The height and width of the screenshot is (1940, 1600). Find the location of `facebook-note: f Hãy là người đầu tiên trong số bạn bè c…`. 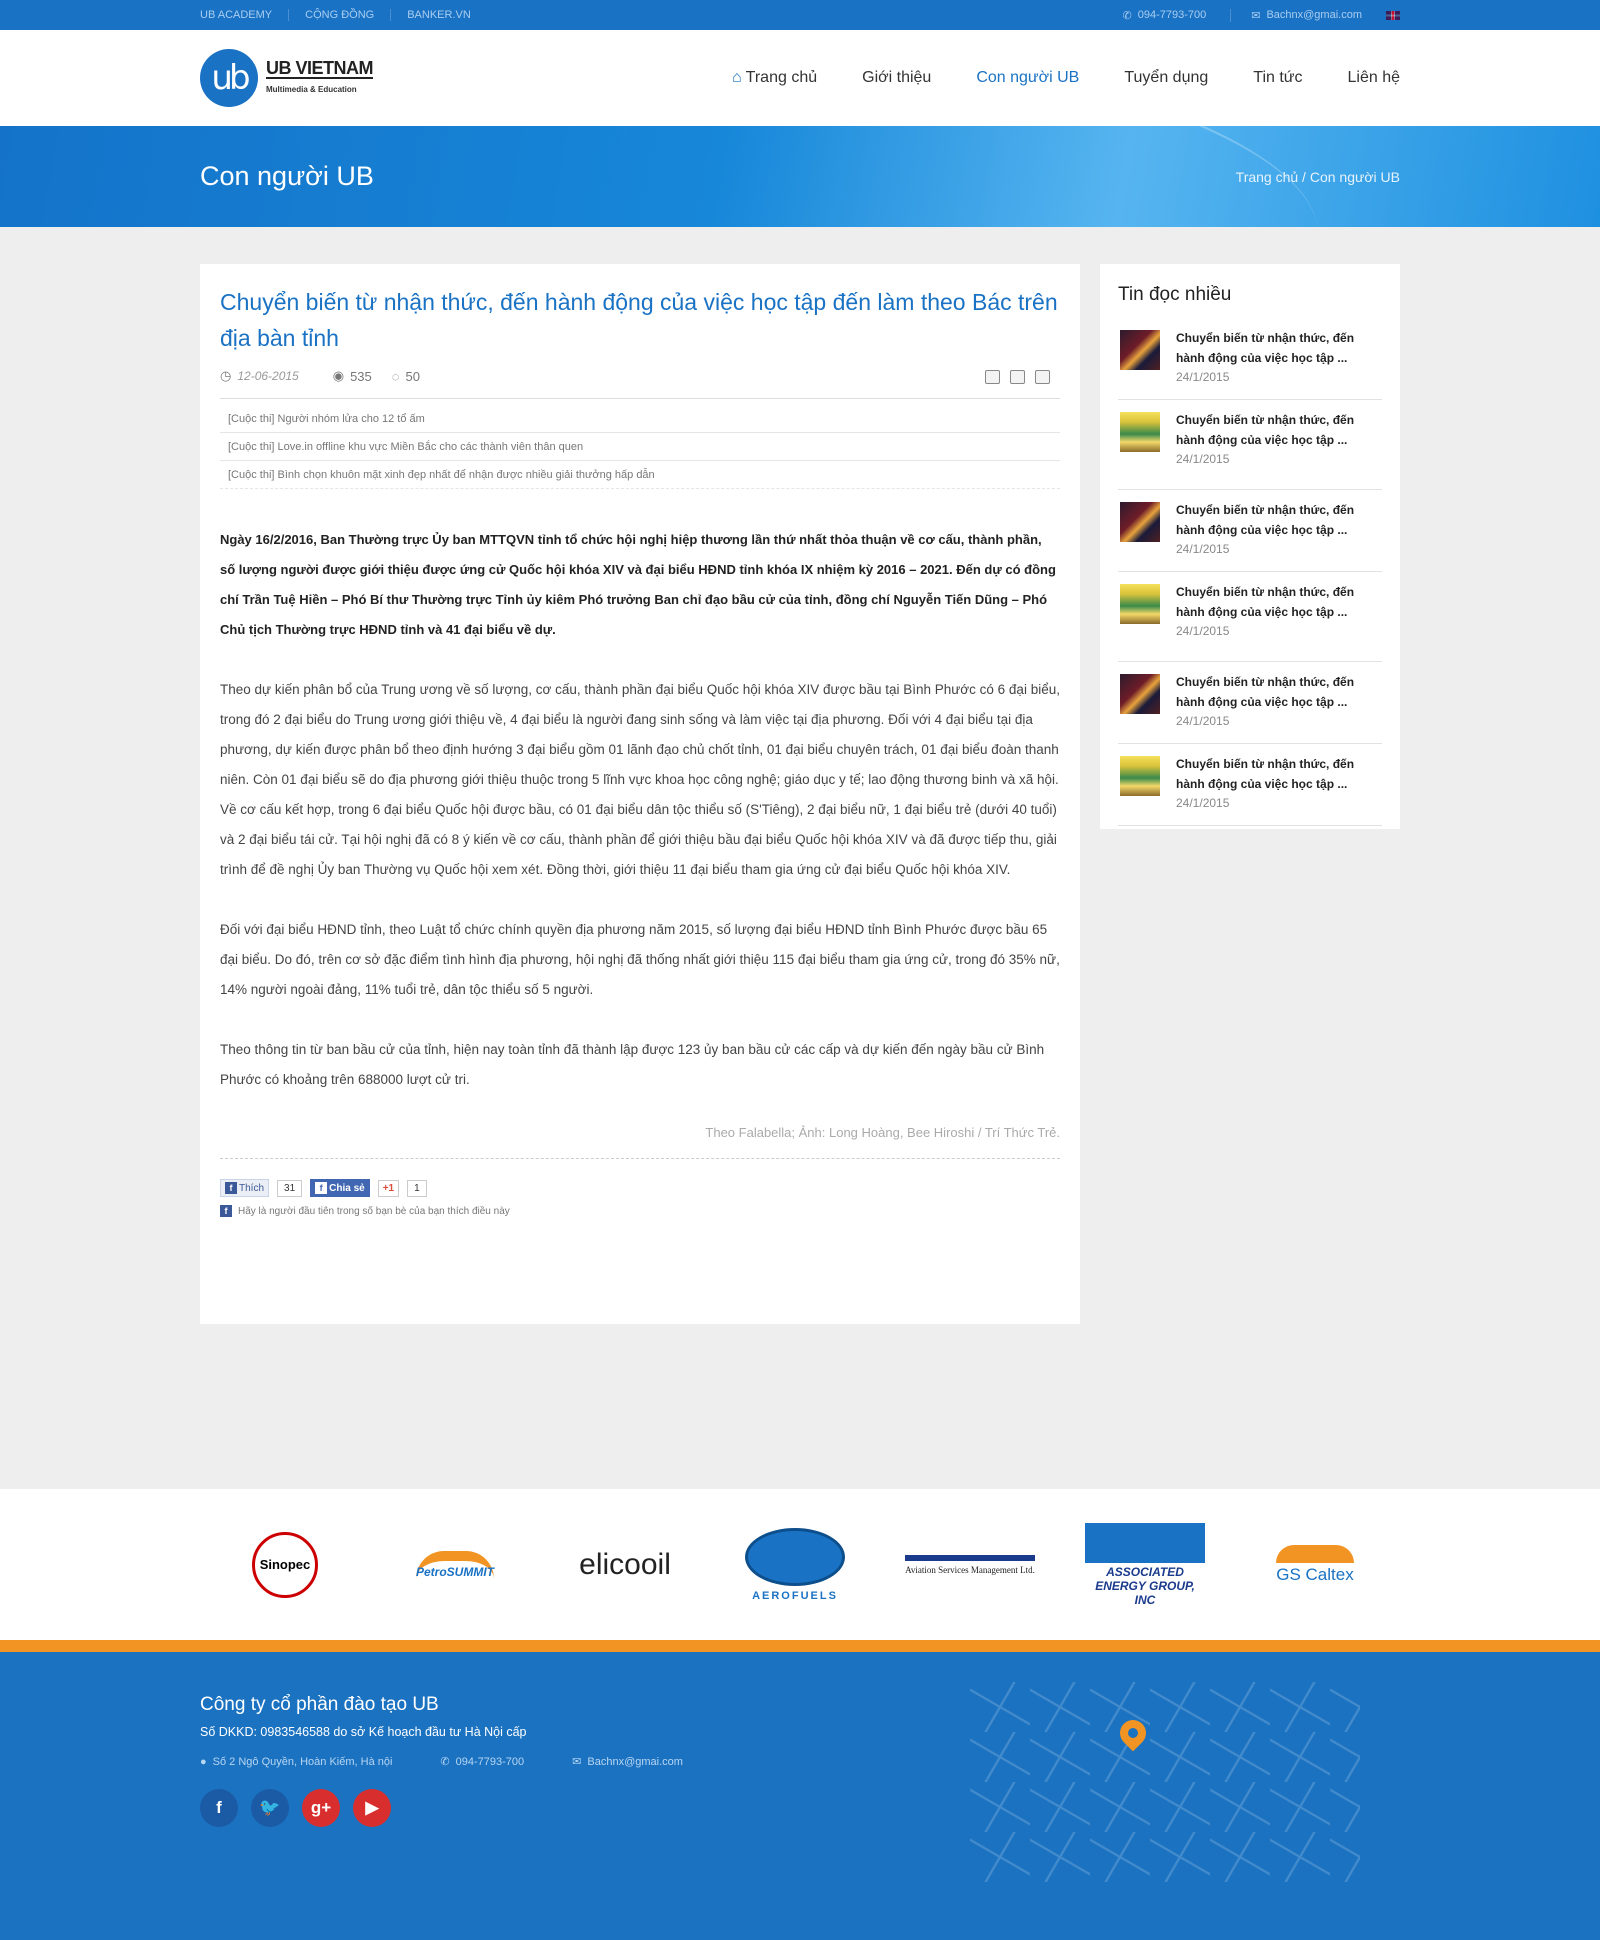

facebook-note: f Hãy là người đầu tiên trong số bạn bè c… is located at coordinates (640, 1211).